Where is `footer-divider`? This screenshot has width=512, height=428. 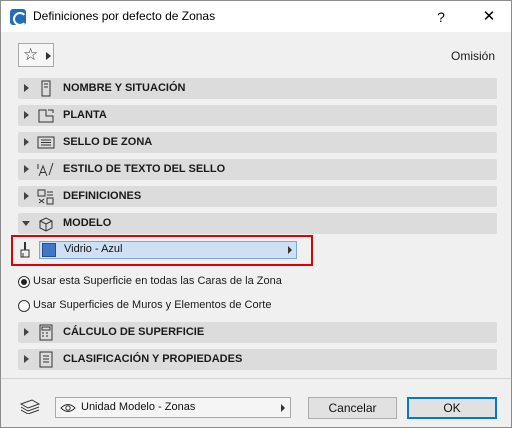
footer-divider is located at coordinates (256, 378).